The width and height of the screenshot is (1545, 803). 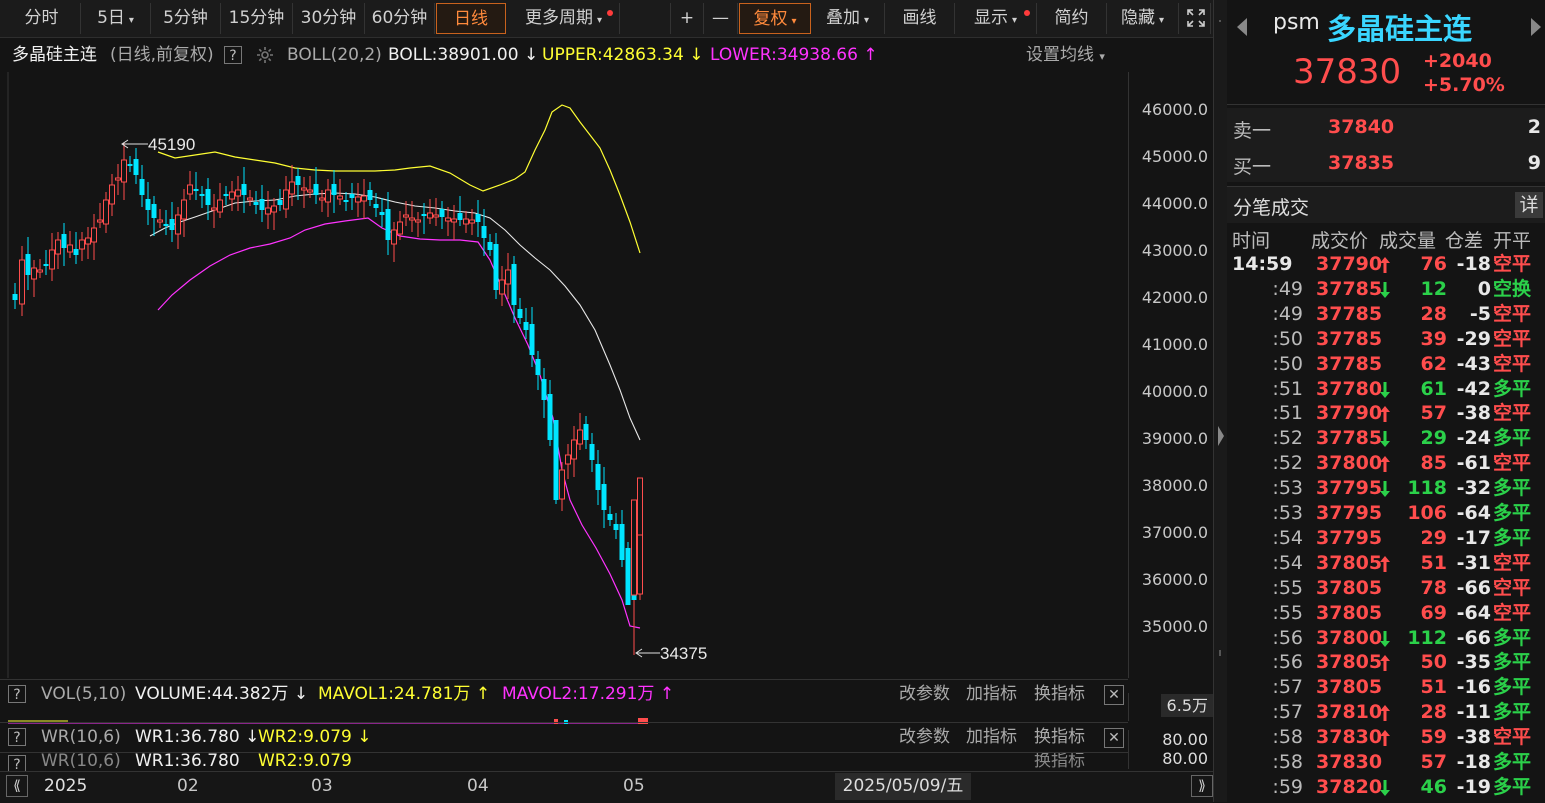 What do you see at coordinates (1349, 612) in the screenshot?
I see `trade-price: 37805` at bounding box center [1349, 612].